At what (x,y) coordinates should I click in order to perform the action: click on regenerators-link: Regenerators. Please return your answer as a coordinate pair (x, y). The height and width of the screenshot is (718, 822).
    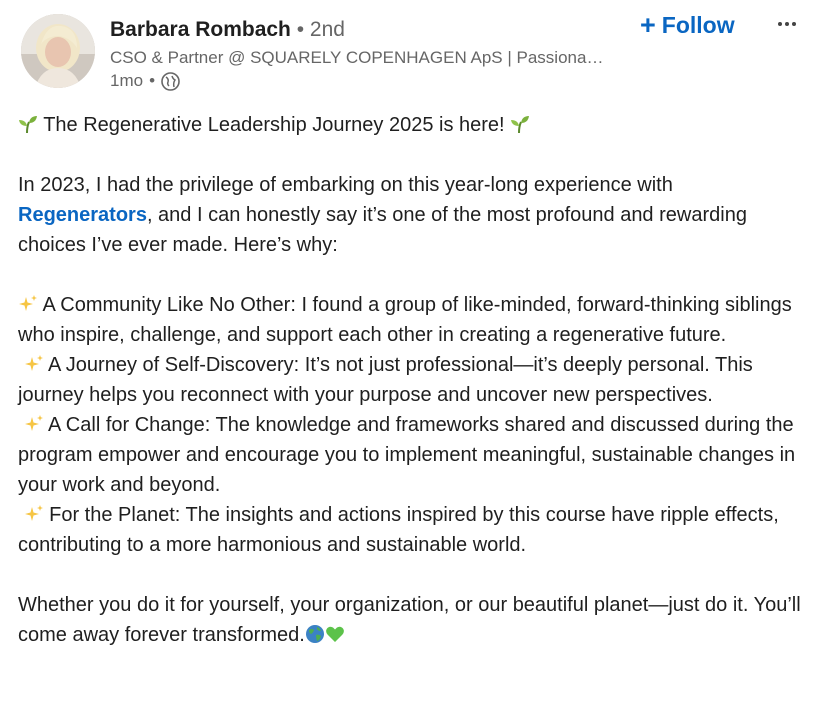
    Looking at the image, I should click on (82, 215).